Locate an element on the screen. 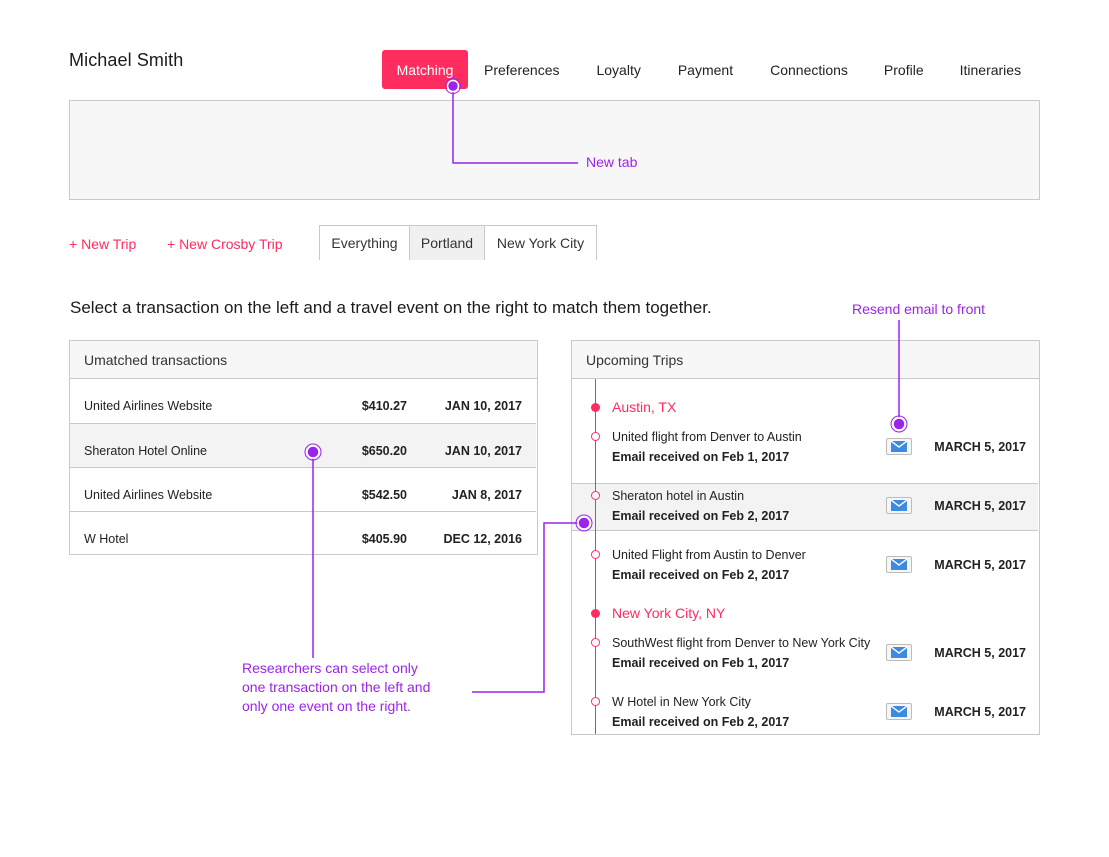 This screenshot has width=1109, height=857. annotation-resend-email: Resend email to front is located at coordinates (919, 309).